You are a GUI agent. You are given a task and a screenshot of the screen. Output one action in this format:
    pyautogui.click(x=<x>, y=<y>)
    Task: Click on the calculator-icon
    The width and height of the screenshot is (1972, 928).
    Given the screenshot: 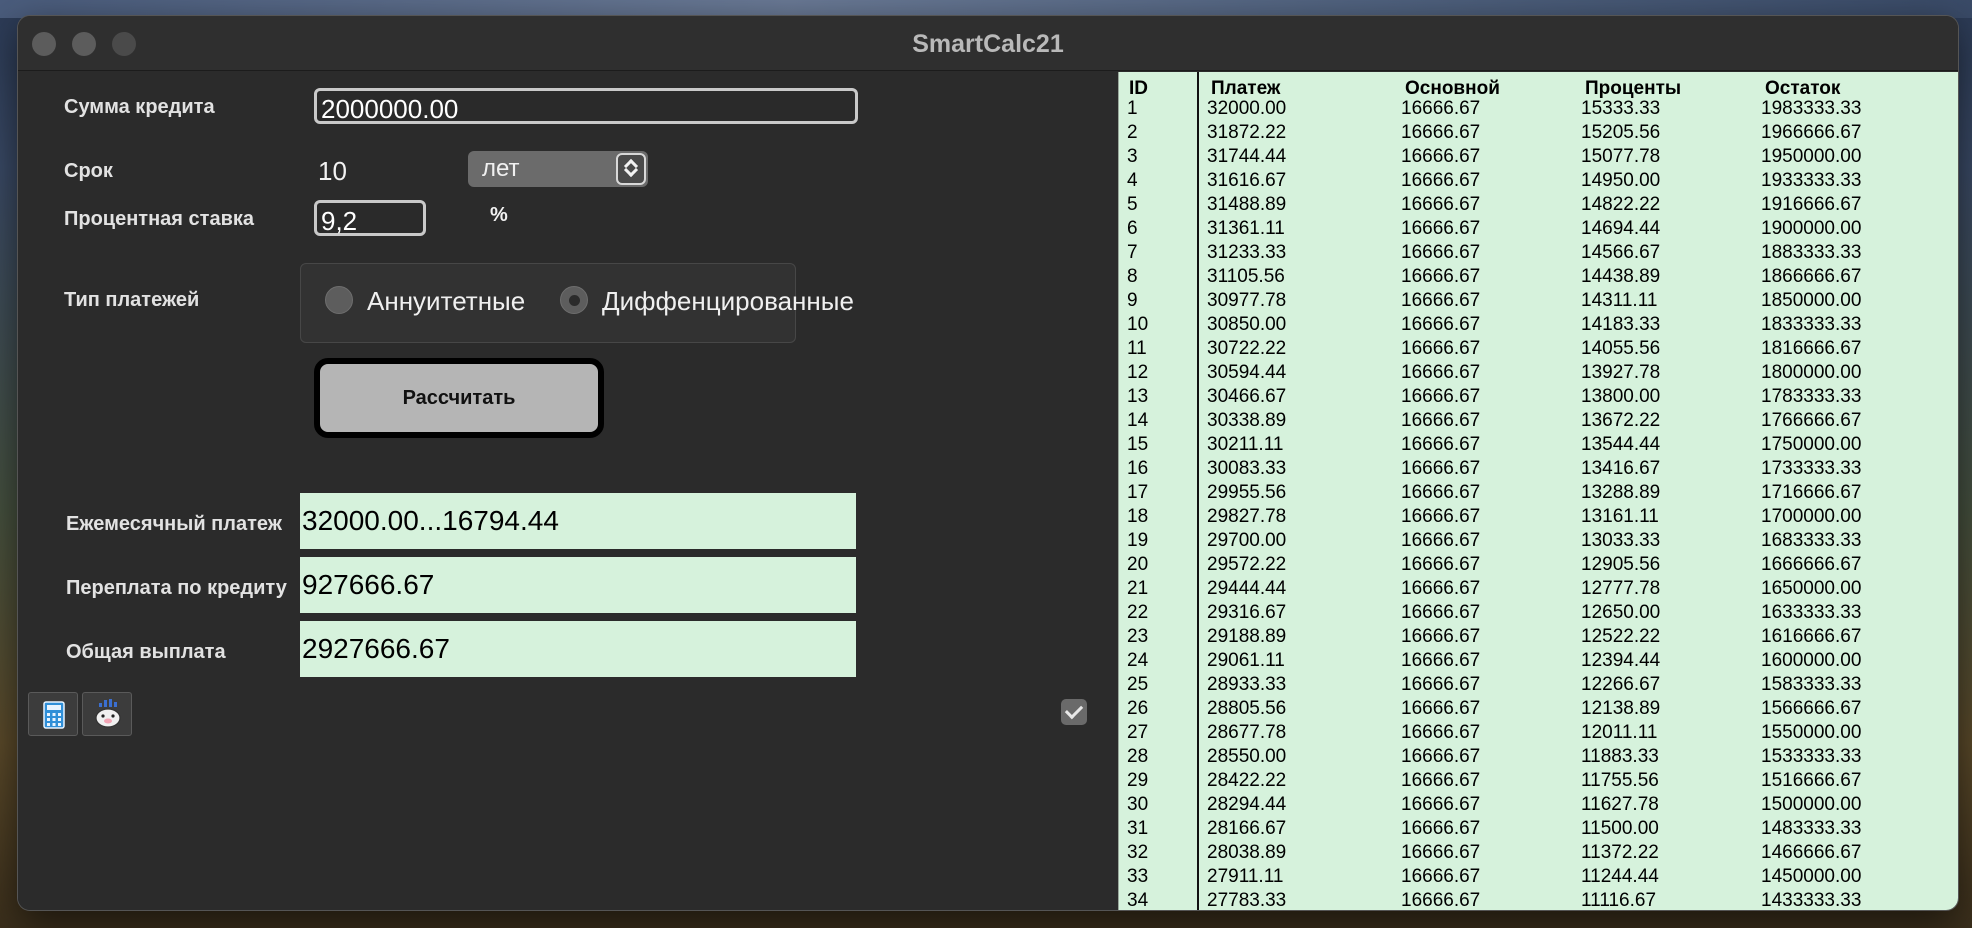 What is the action you would take?
    pyautogui.click(x=54, y=715)
    